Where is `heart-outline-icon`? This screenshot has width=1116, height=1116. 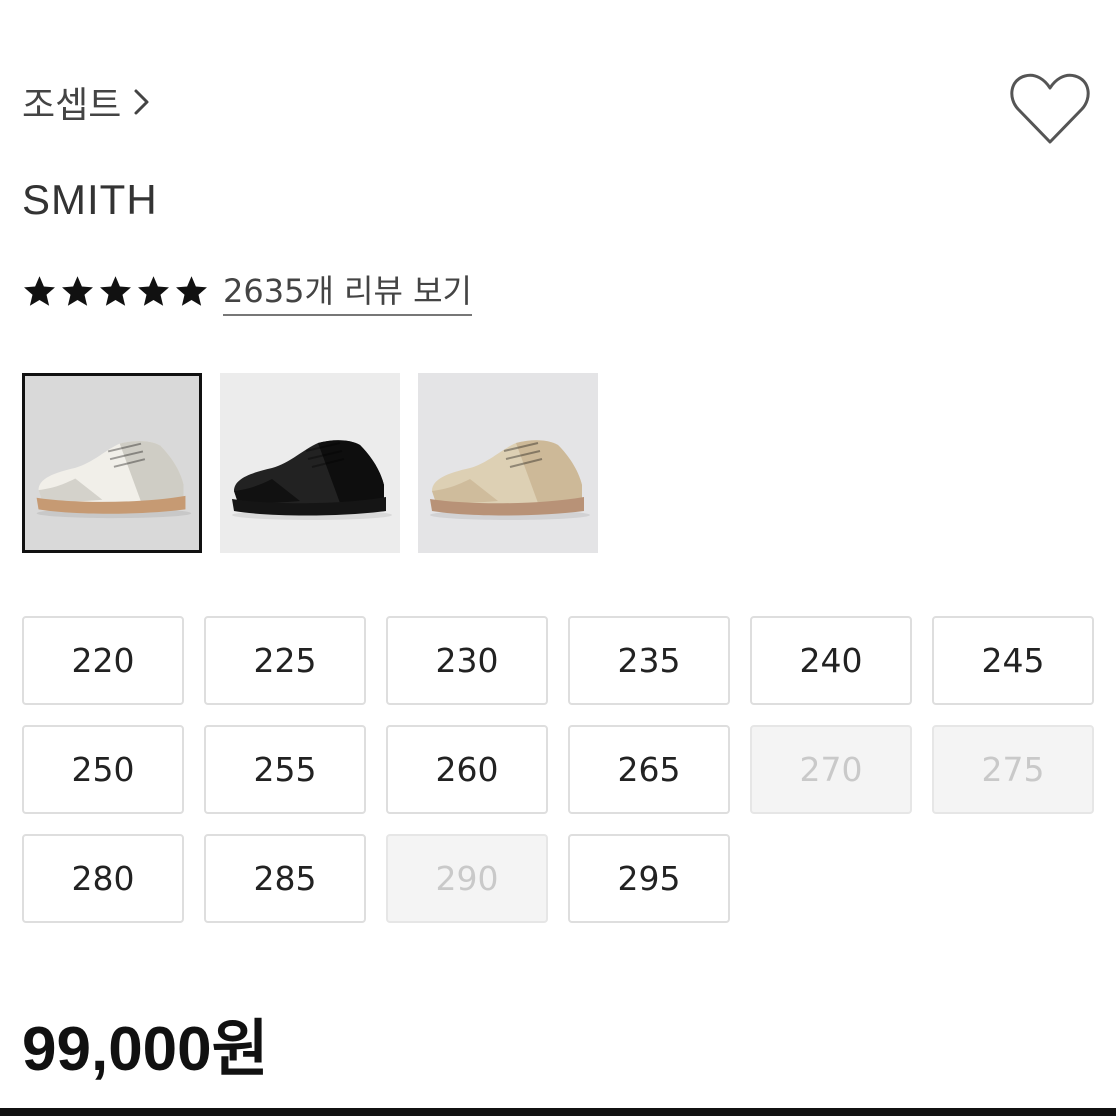
heart-outline-icon is located at coordinates (1050, 108).